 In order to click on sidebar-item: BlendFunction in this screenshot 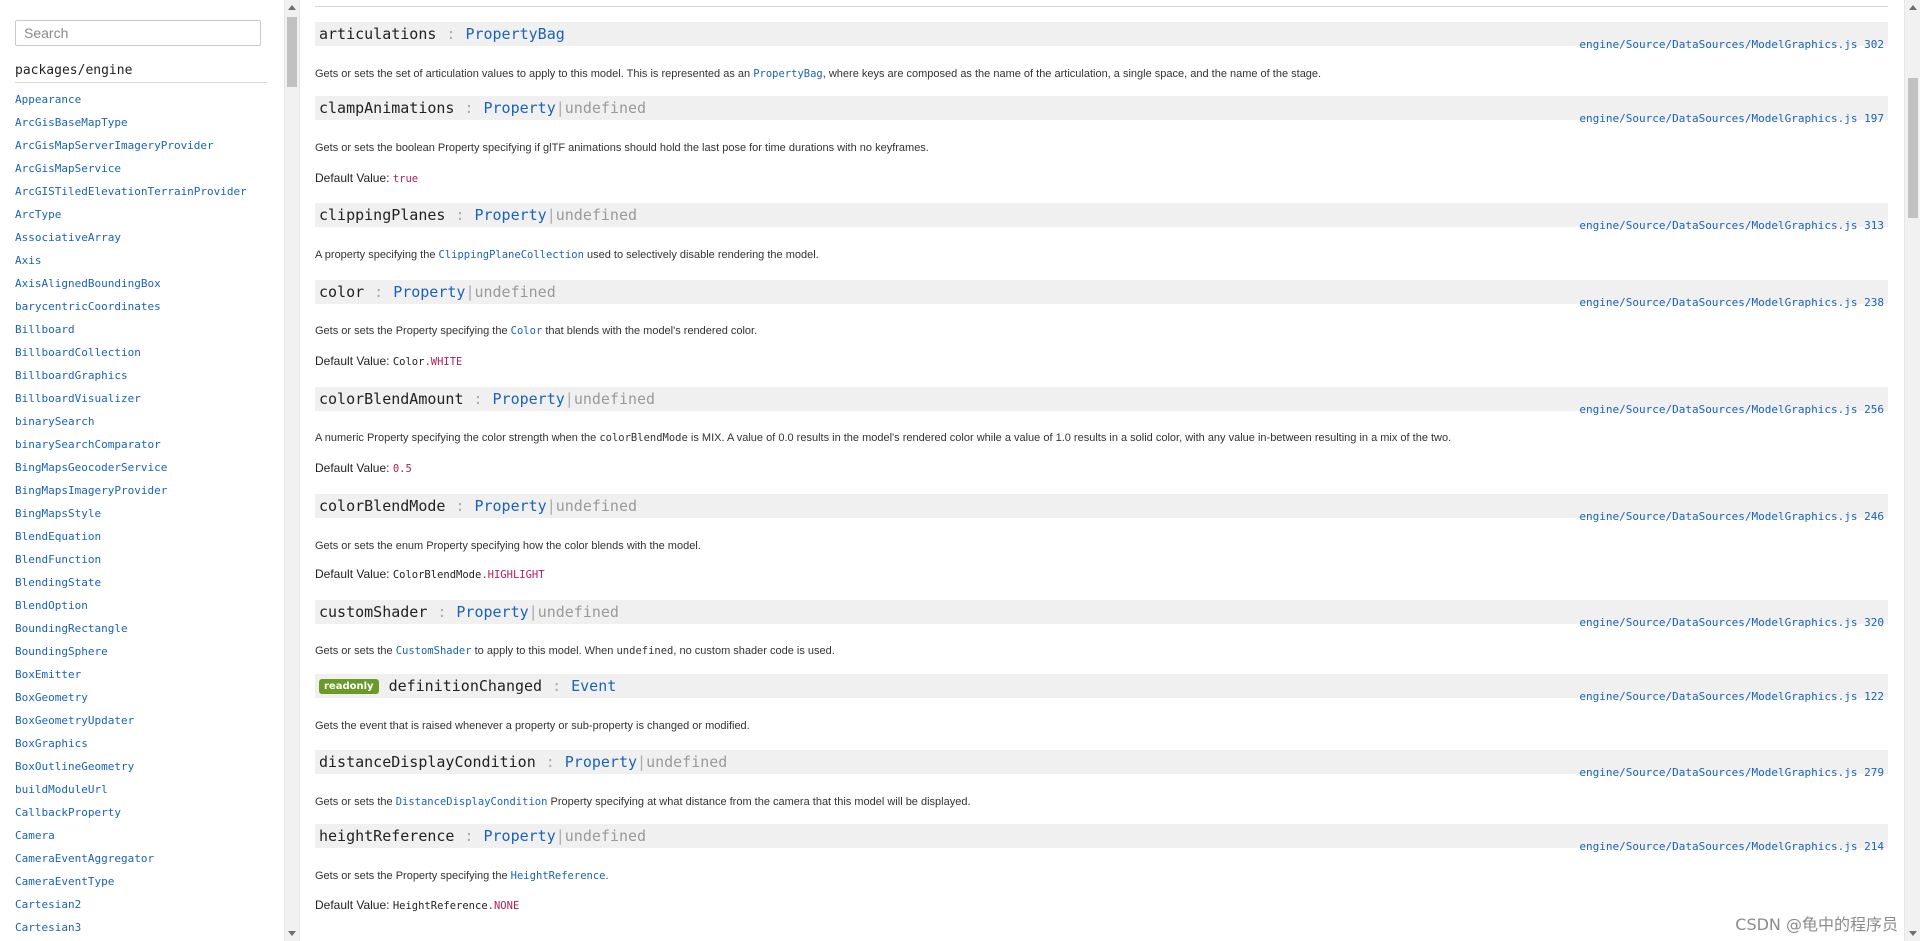, I will do `click(131, 559)`.